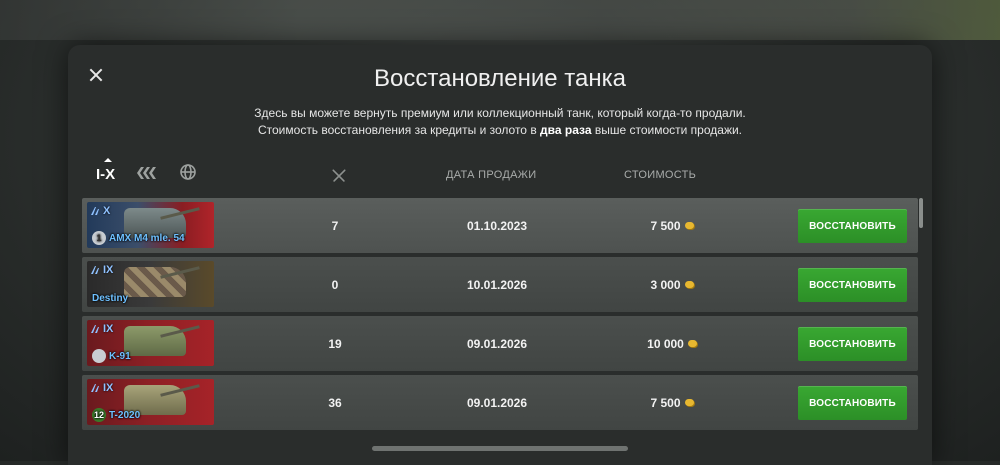 The width and height of the screenshot is (1000, 465). I want to click on dialog-title: Восстановление танка, so click(500, 78).